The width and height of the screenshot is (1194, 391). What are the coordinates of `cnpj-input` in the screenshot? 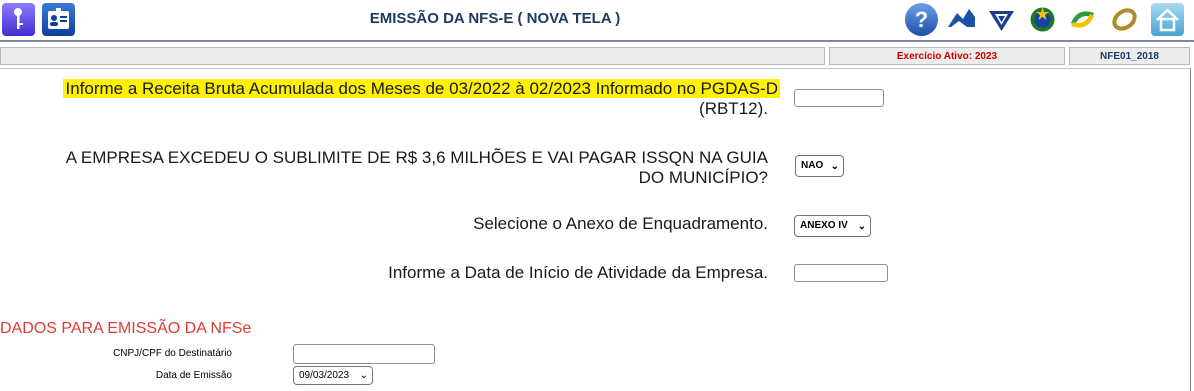 It's located at (364, 354).